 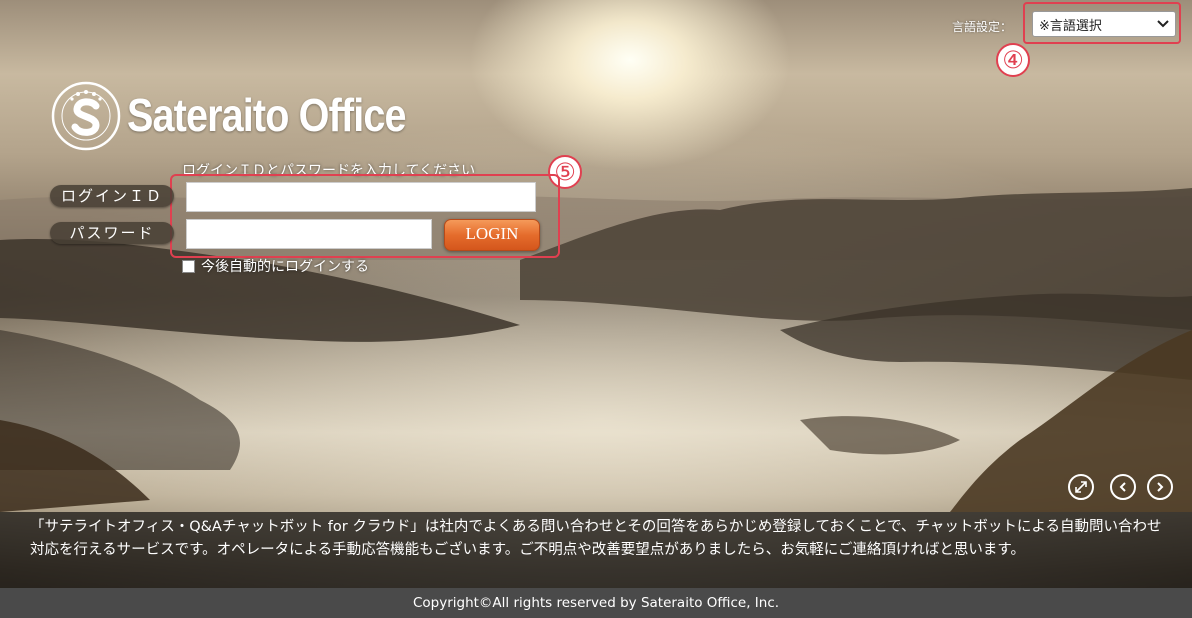 What do you see at coordinates (112, 196) in the screenshot?
I see `login-id-label: ログインＩＤ` at bounding box center [112, 196].